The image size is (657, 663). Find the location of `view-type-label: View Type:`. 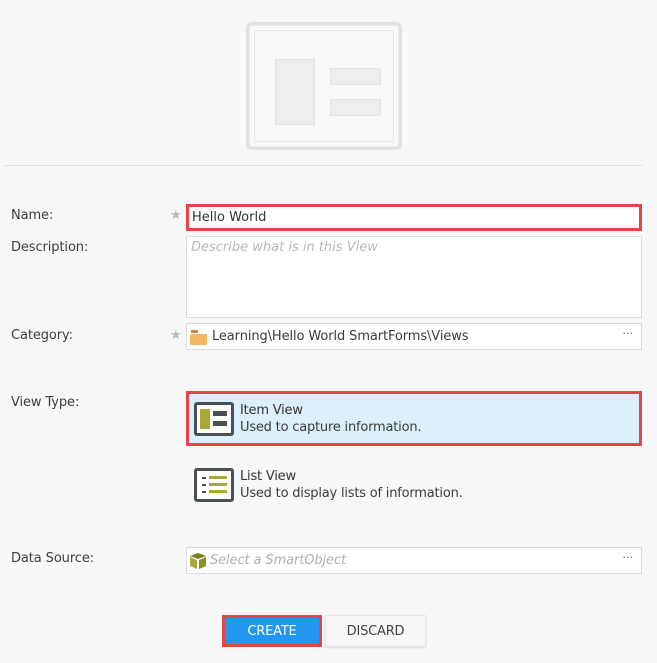

view-type-label: View Type: is located at coordinates (45, 402).